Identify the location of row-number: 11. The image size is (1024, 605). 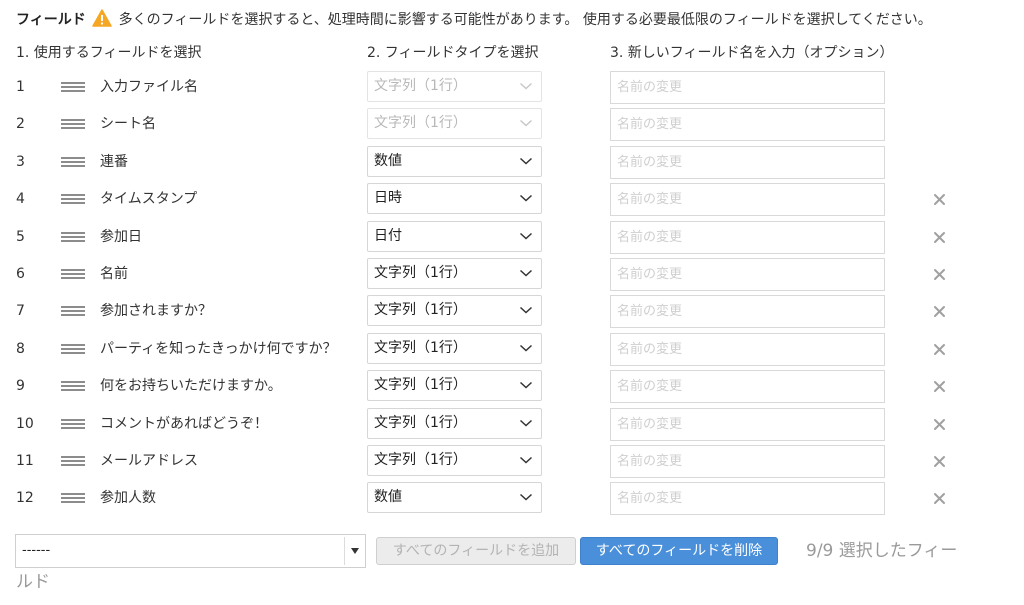
(25, 461).